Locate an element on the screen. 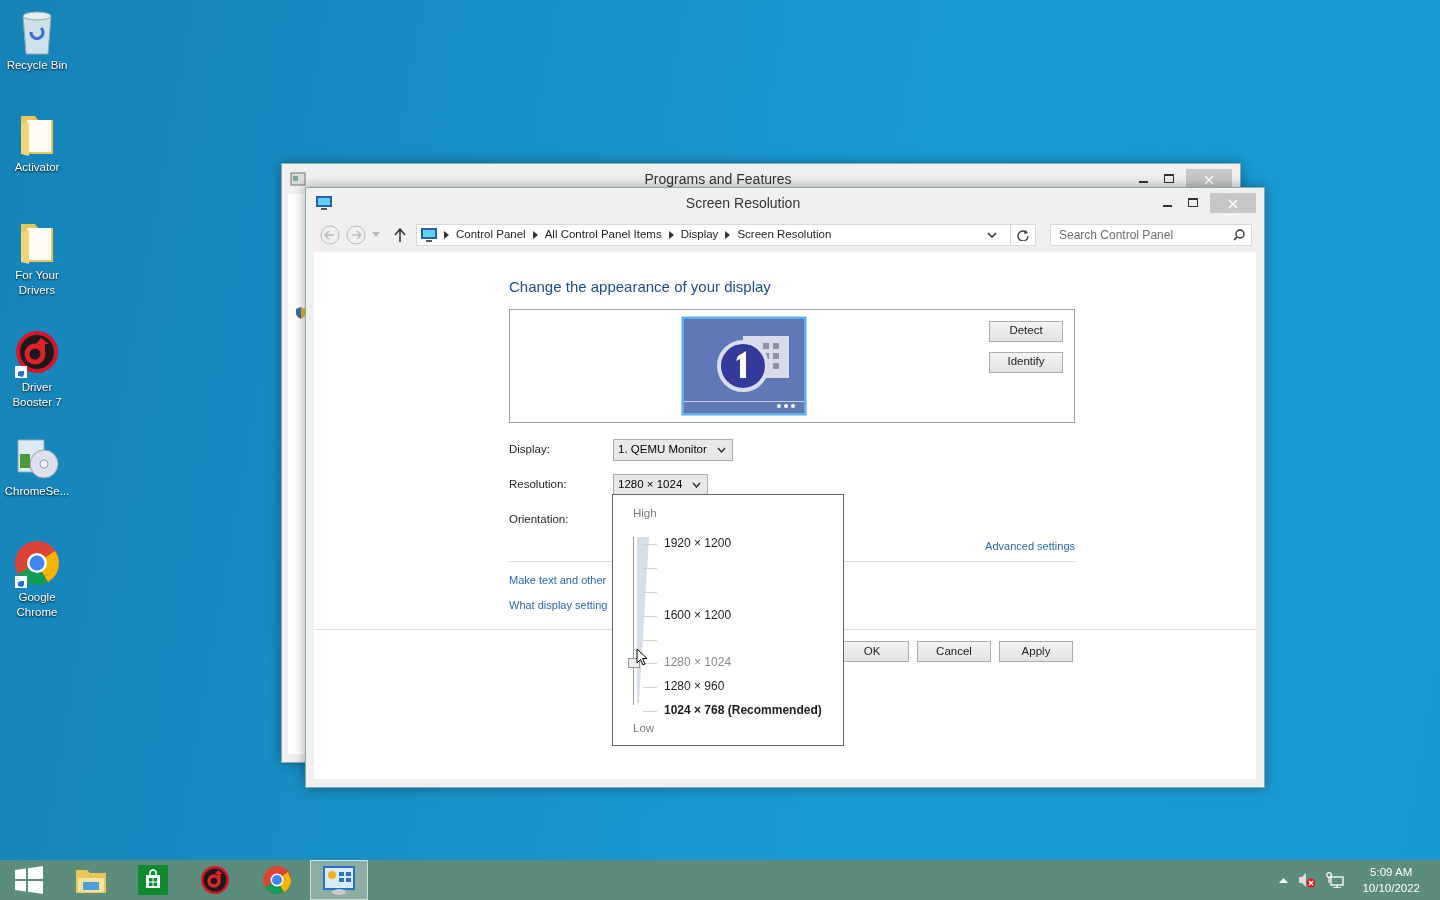 The width and height of the screenshot is (1440, 900). resolution-option: 1600 × 1200 is located at coordinates (698, 615).